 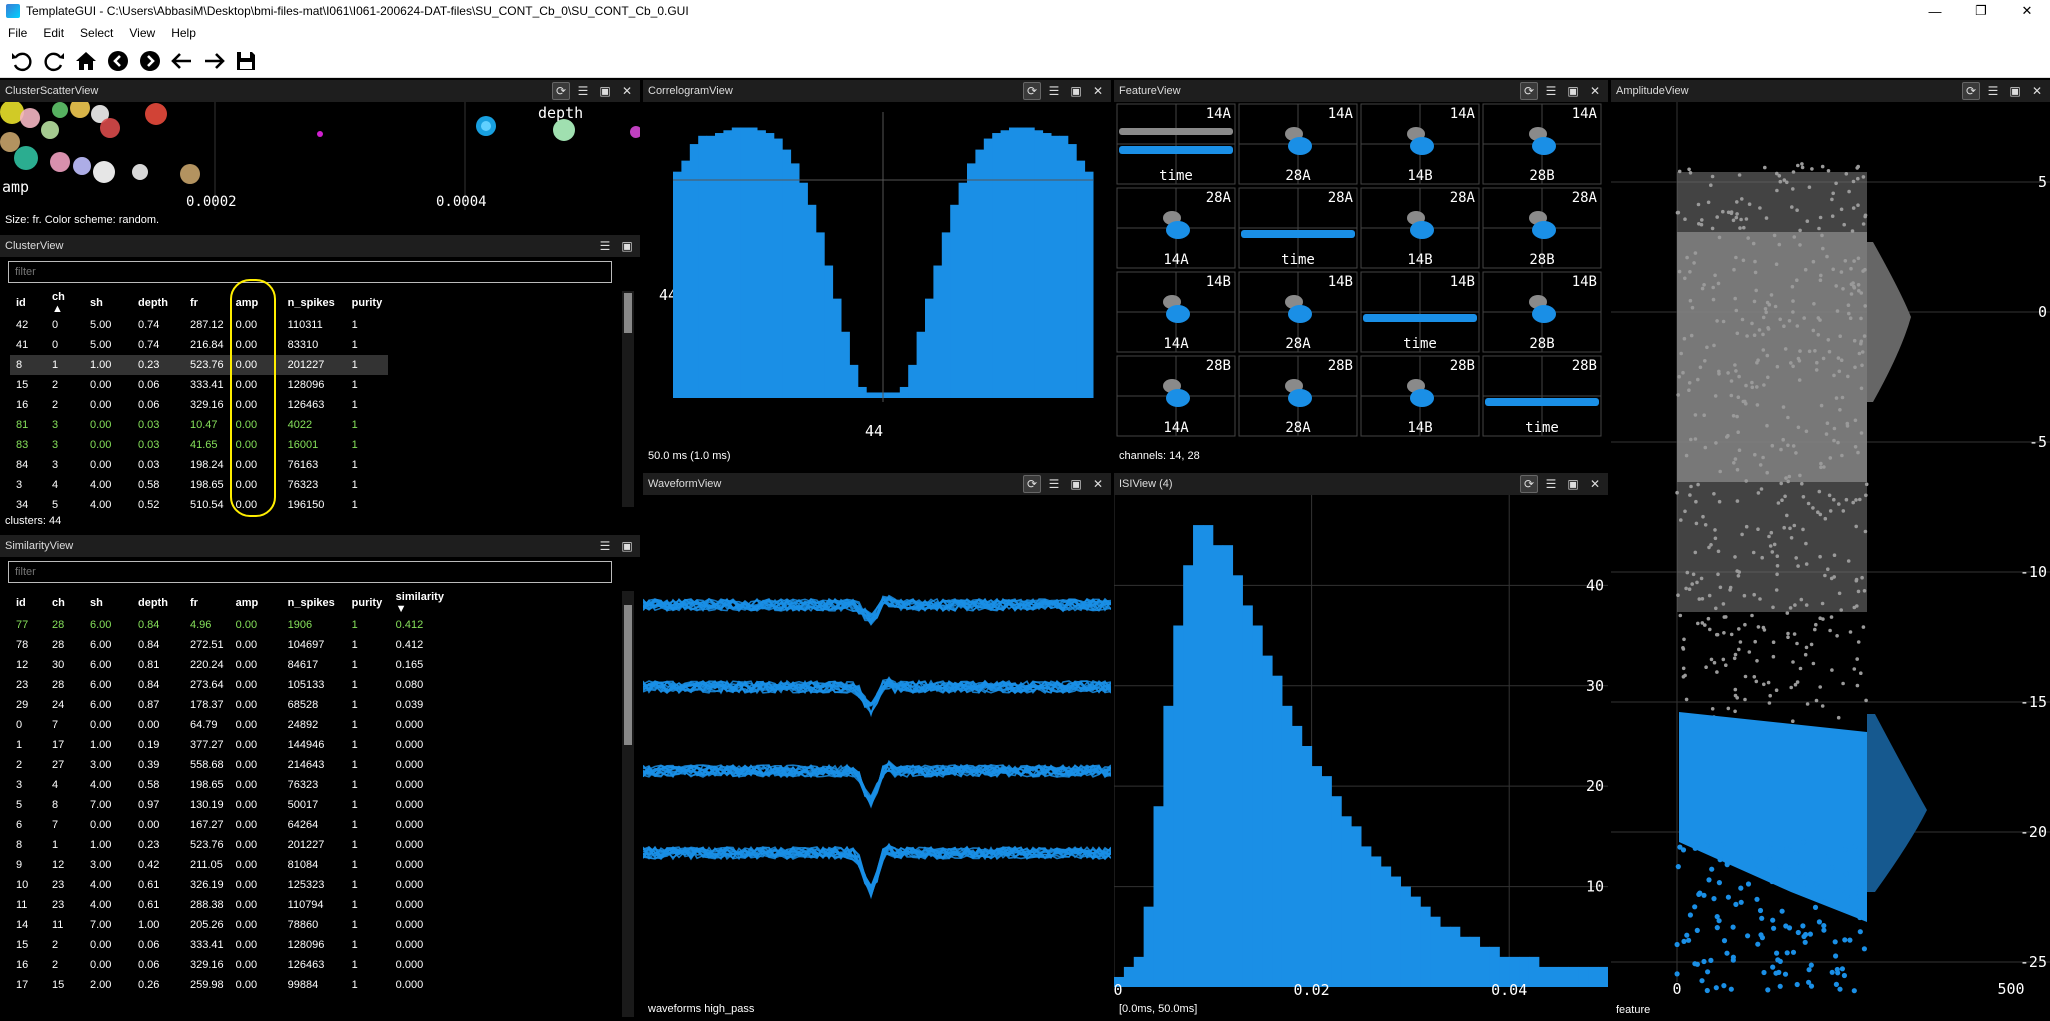 I want to click on menu-edit: Edit, so click(x=53, y=33).